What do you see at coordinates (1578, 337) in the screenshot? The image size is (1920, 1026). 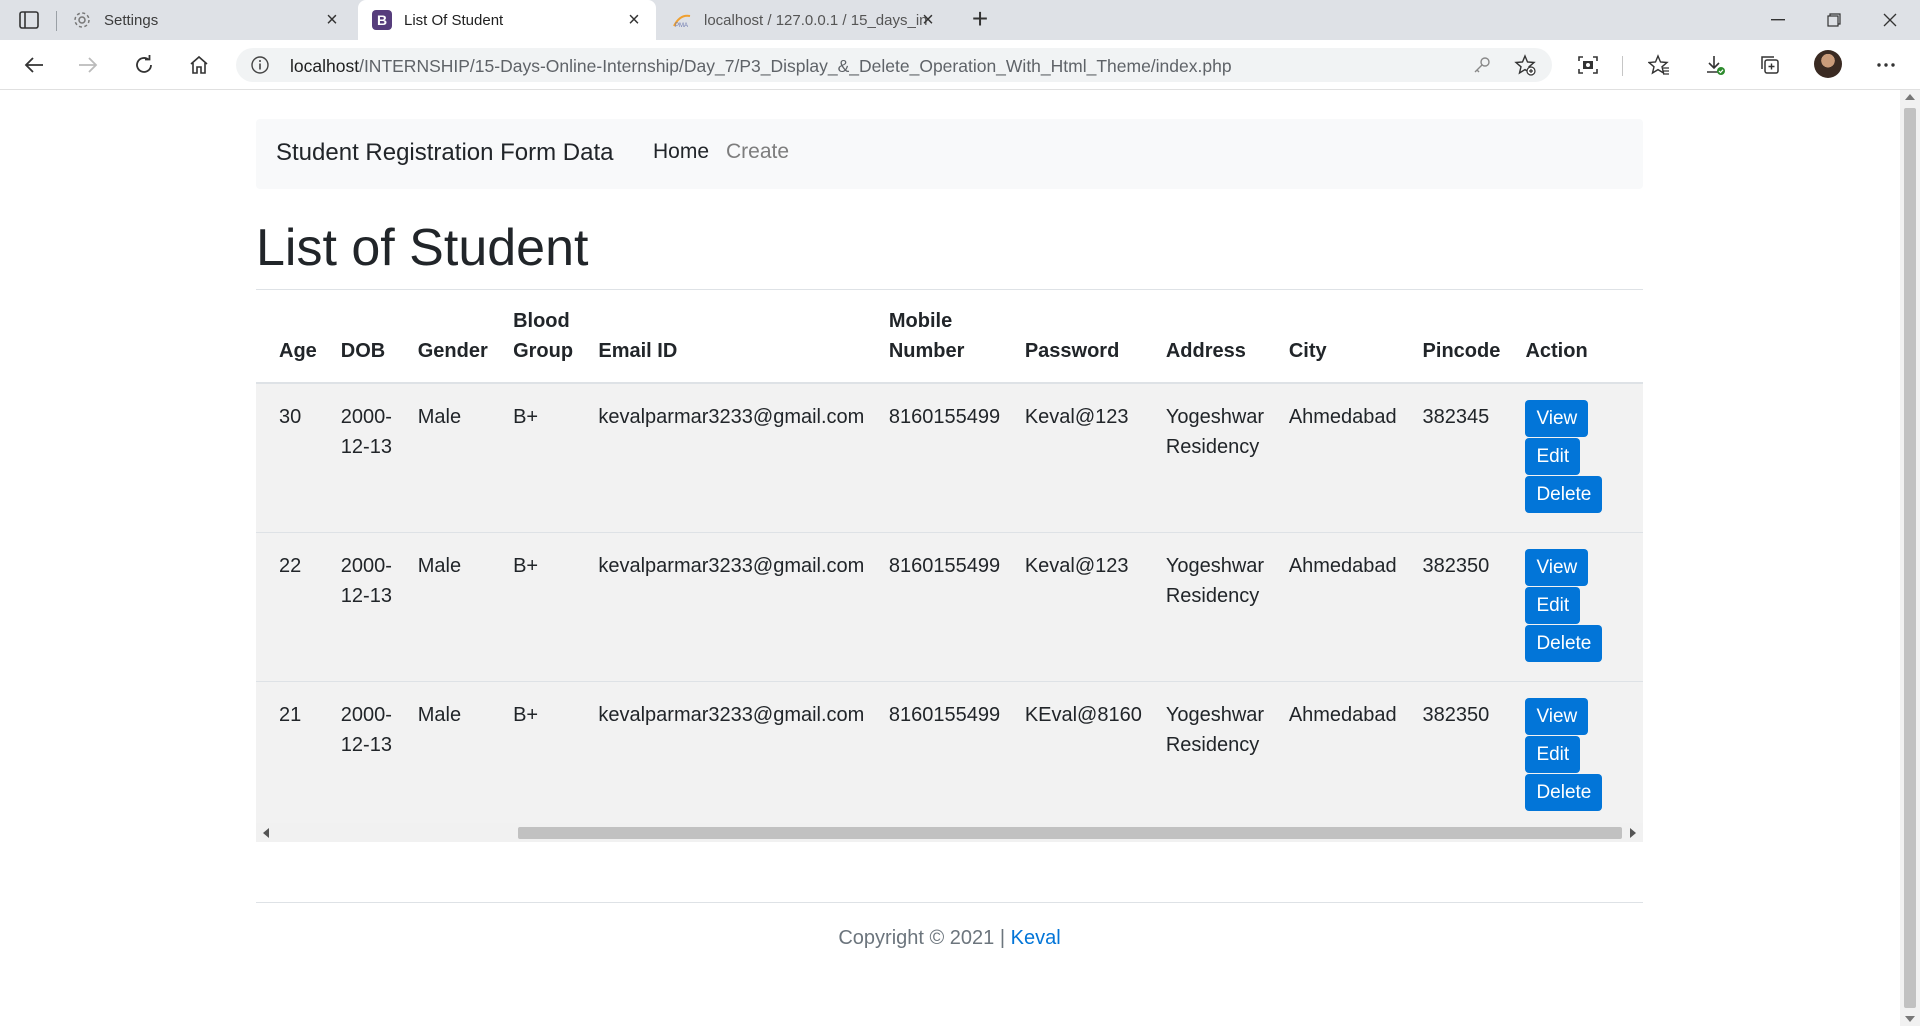 I see `column-header-action: Action` at bounding box center [1578, 337].